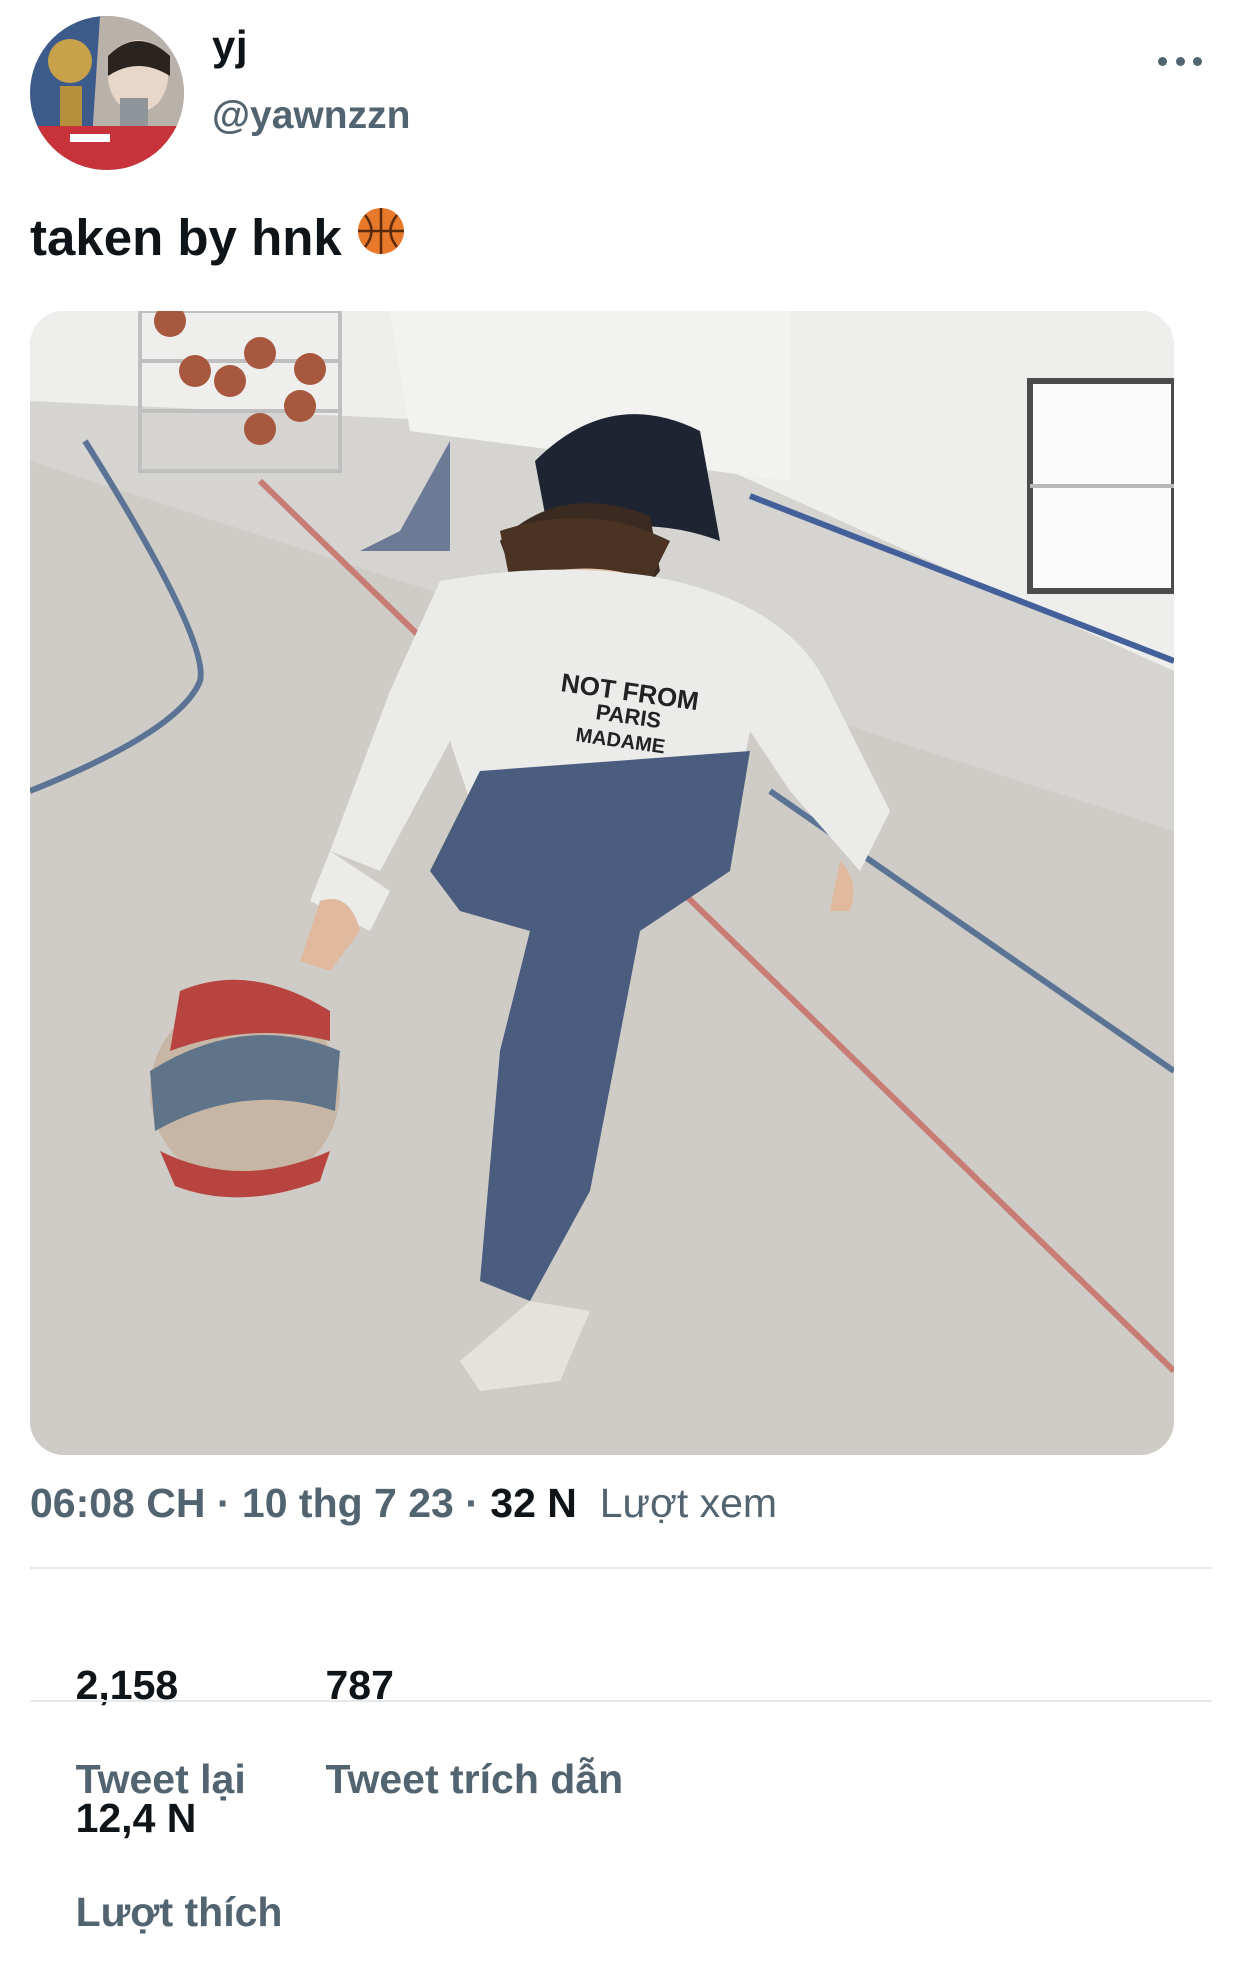  Describe the element at coordinates (474, 1779) in the screenshot. I see `quotes-label: Tweet trích dẫn` at that location.